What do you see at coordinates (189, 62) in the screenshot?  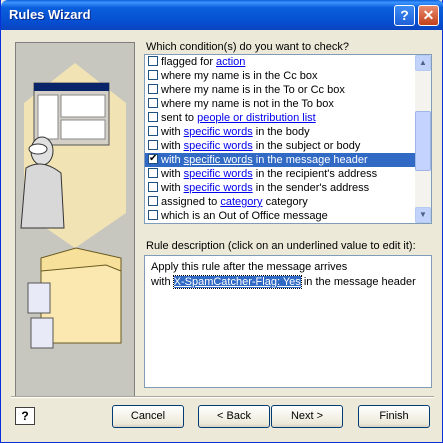 I see `condition-text: flagged for` at bounding box center [189, 62].